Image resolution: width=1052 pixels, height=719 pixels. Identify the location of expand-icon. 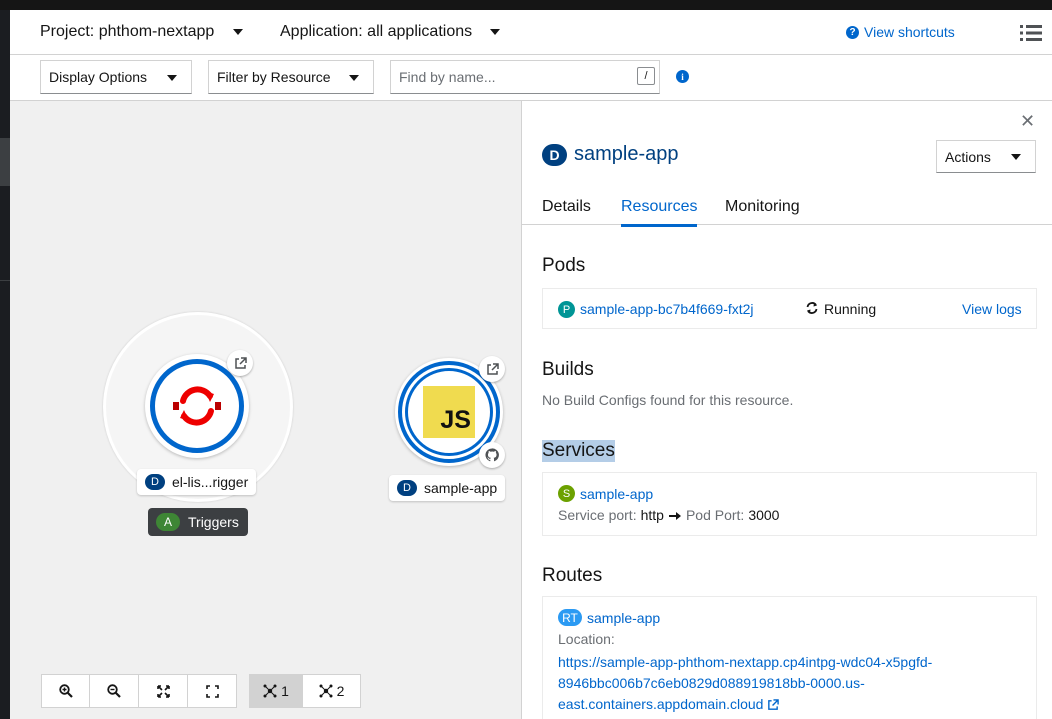
(212, 691).